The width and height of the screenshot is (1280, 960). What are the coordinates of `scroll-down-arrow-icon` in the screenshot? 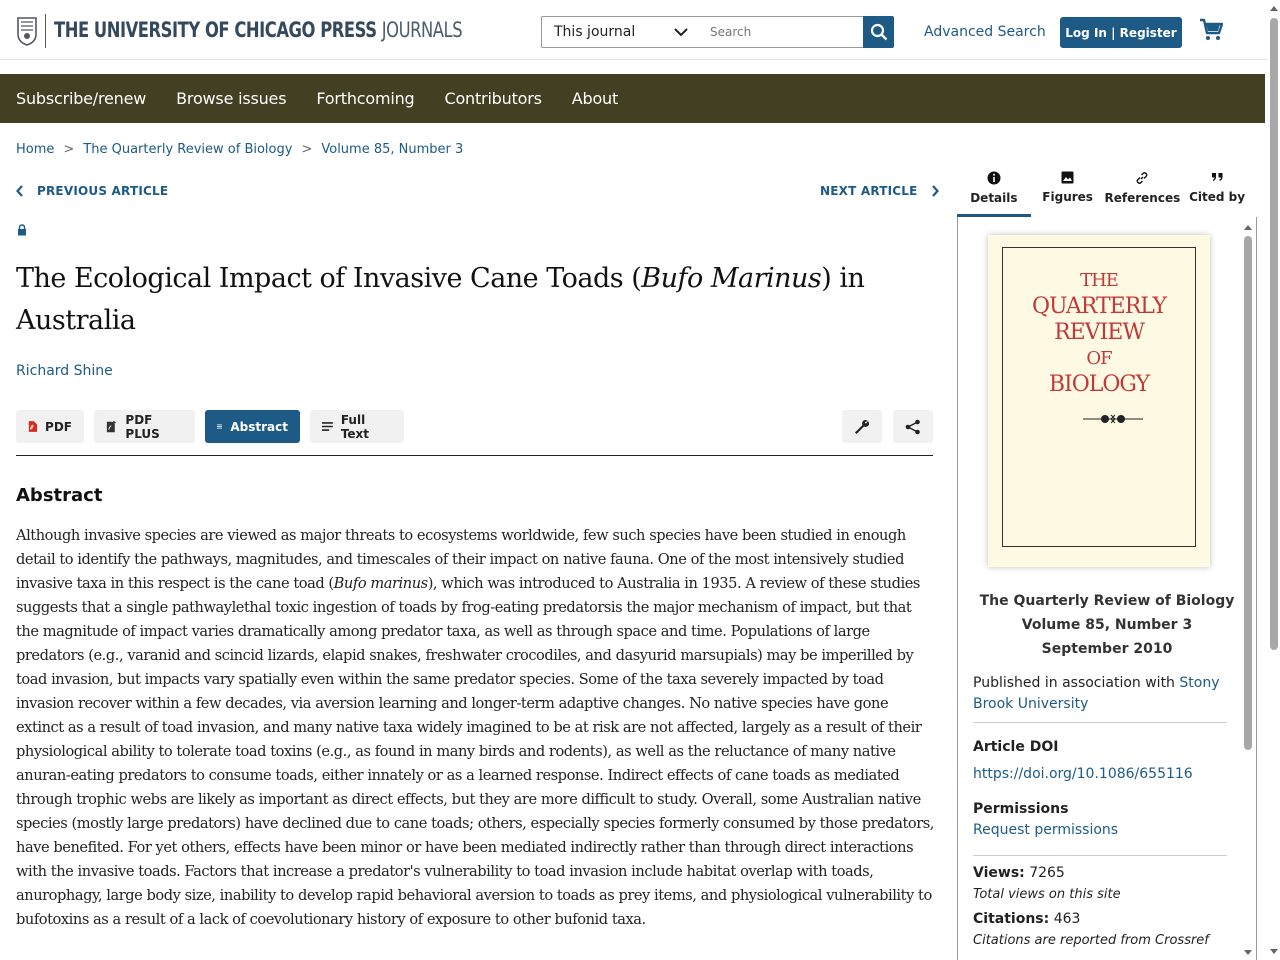 It's located at (1274, 952).